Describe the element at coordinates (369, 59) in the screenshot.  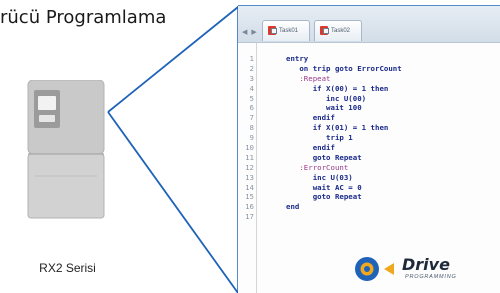
I see `code-line: 1 entry` at that location.